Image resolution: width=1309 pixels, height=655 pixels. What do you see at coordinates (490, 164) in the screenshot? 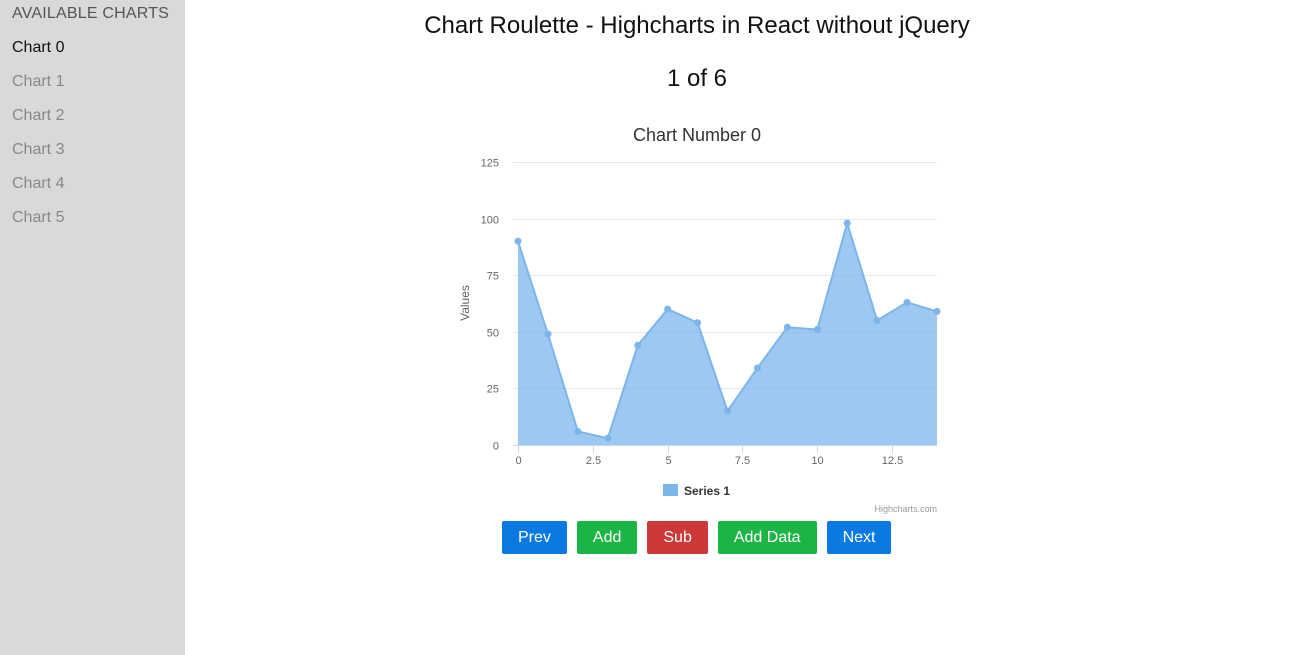
I see `y-tick-label-5: 125` at bounding box center [490, 164].